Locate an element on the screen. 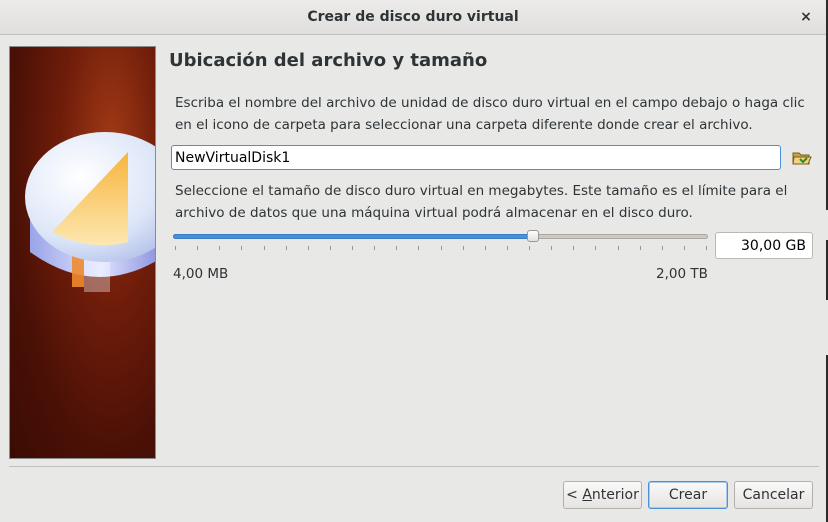 The image size is (828, 522). hard-disk-illustration is located at coordinates (90, 212).